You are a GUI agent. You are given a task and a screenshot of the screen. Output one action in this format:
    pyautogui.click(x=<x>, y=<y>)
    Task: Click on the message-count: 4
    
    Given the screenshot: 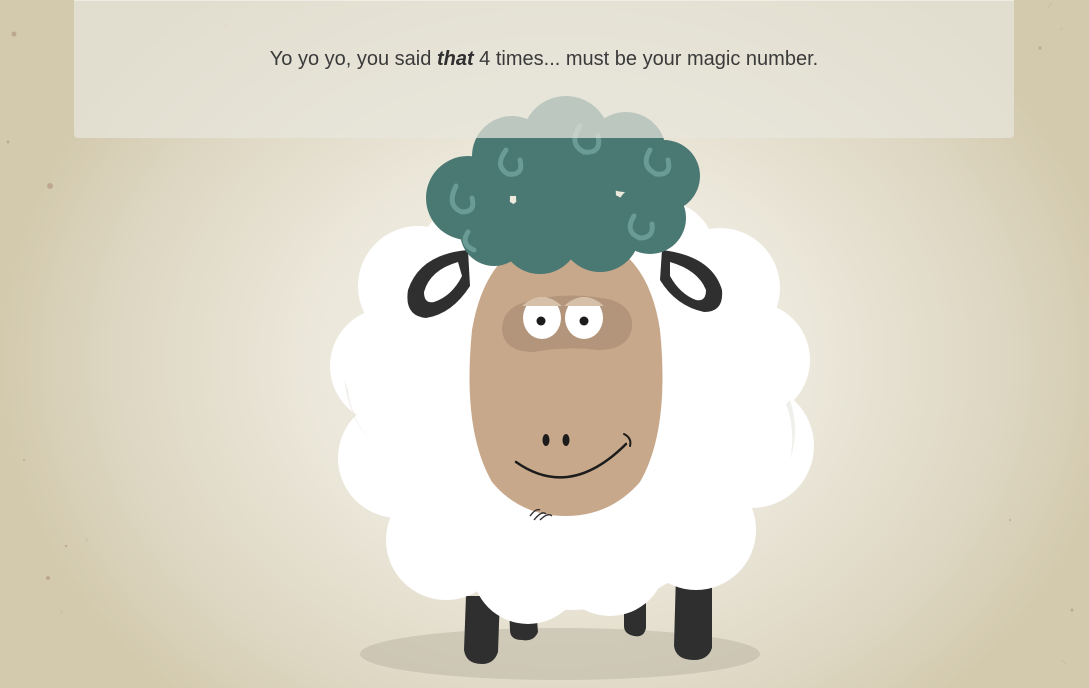 What is the action you would take?
    pyautogui.click(x=485, y=59)
    